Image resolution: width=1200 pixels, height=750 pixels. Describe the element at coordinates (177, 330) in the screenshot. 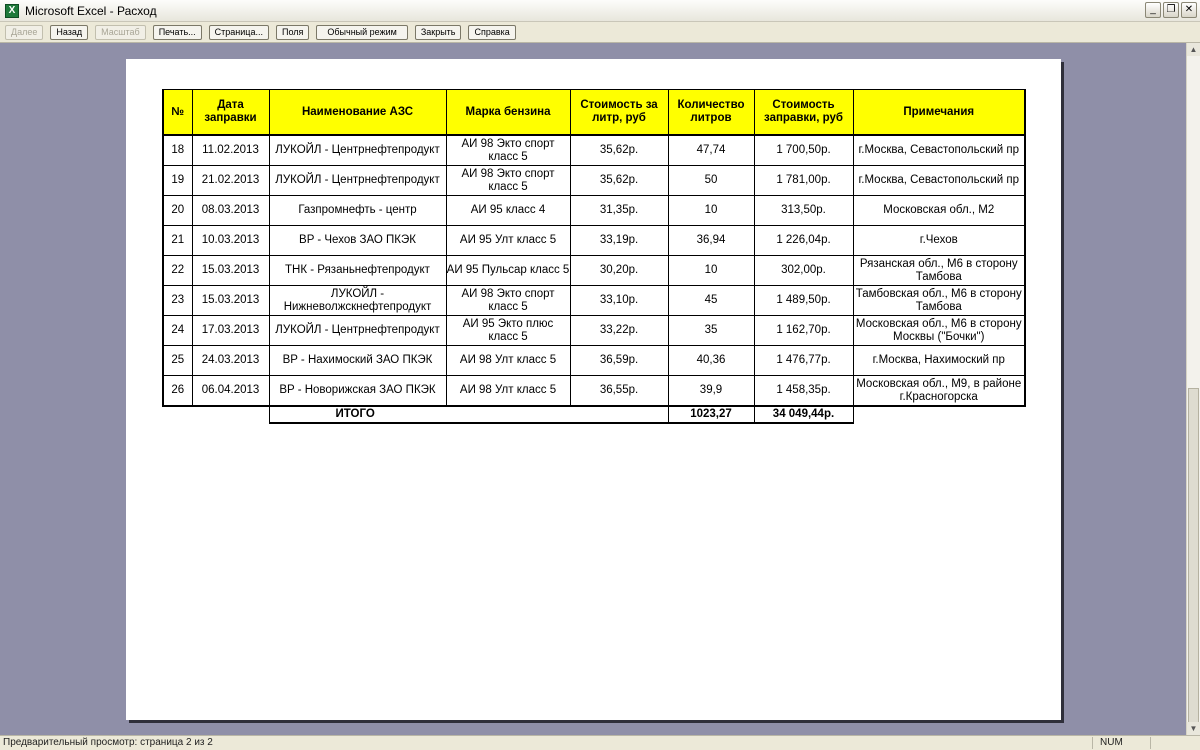

I see `row-number-cell: 24` at that location.